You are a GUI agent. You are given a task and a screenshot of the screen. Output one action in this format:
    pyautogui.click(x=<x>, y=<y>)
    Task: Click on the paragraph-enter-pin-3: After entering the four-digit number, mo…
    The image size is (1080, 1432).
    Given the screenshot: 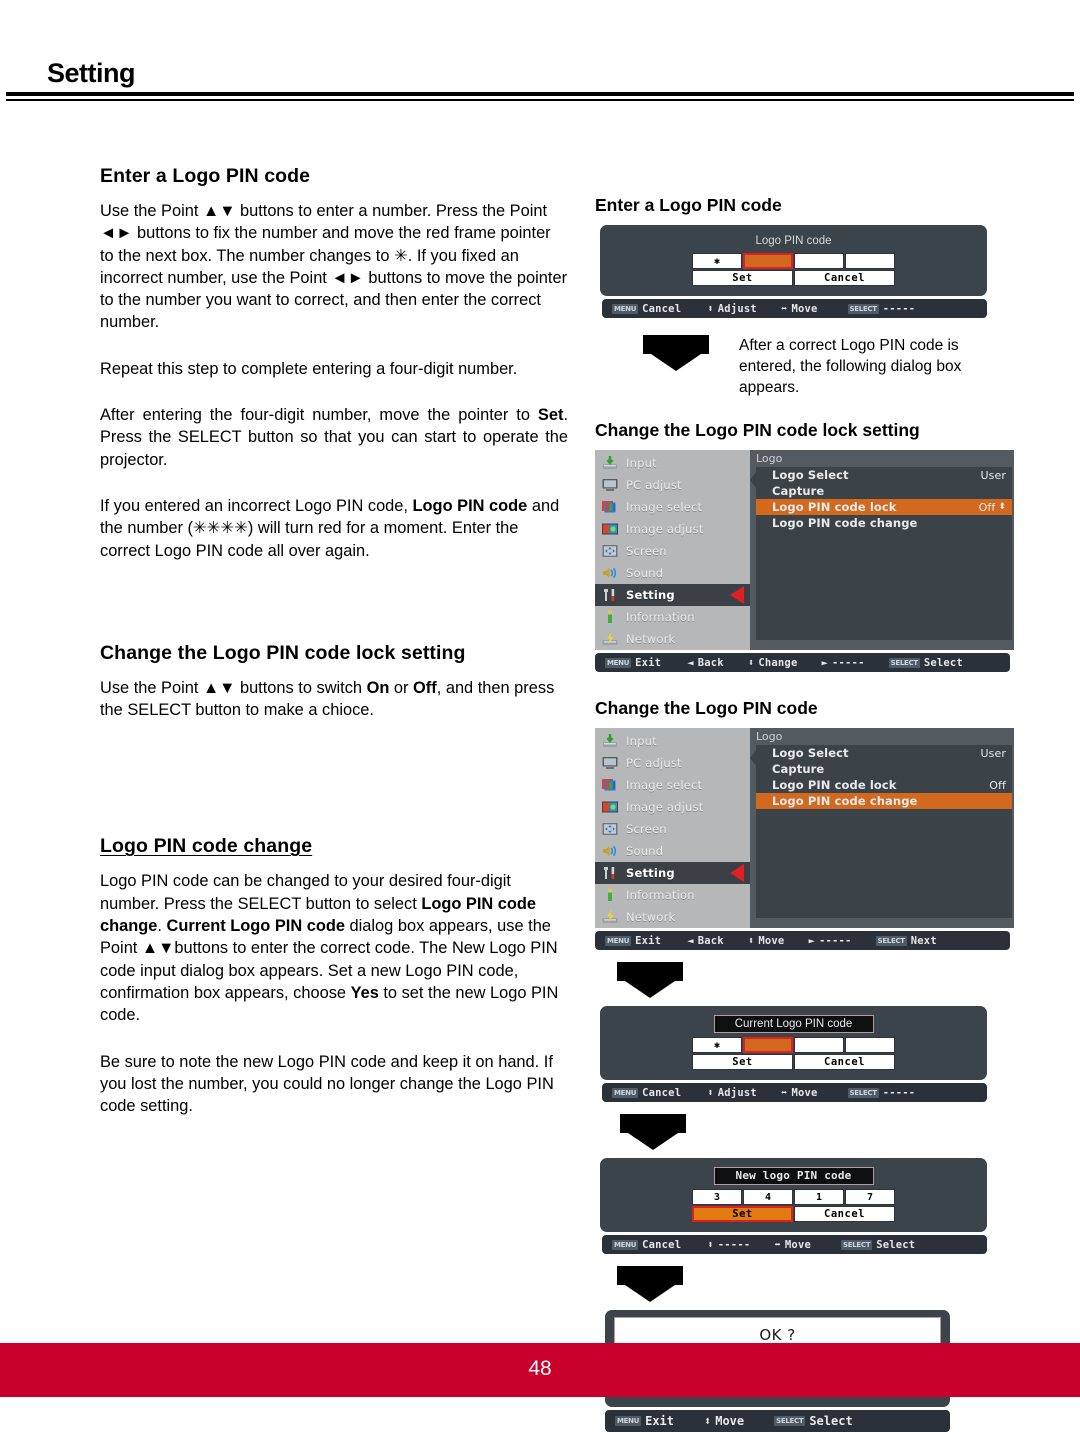 What is the action you would take?
    pyautogui.click(x=334, y=437)
    